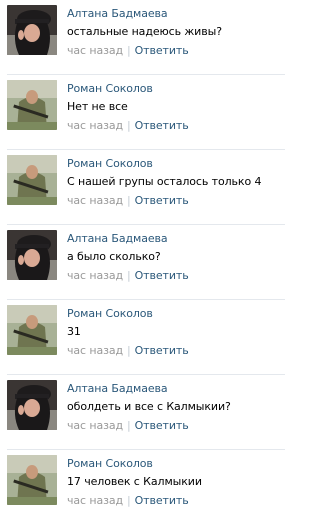 The height and width of the screenshot is (525, 320). What do you see at coordinates (164, 181) in the screenshot?
I see `comment-text: С нашей групы осталось только 4` at bounding box center [164, 181].